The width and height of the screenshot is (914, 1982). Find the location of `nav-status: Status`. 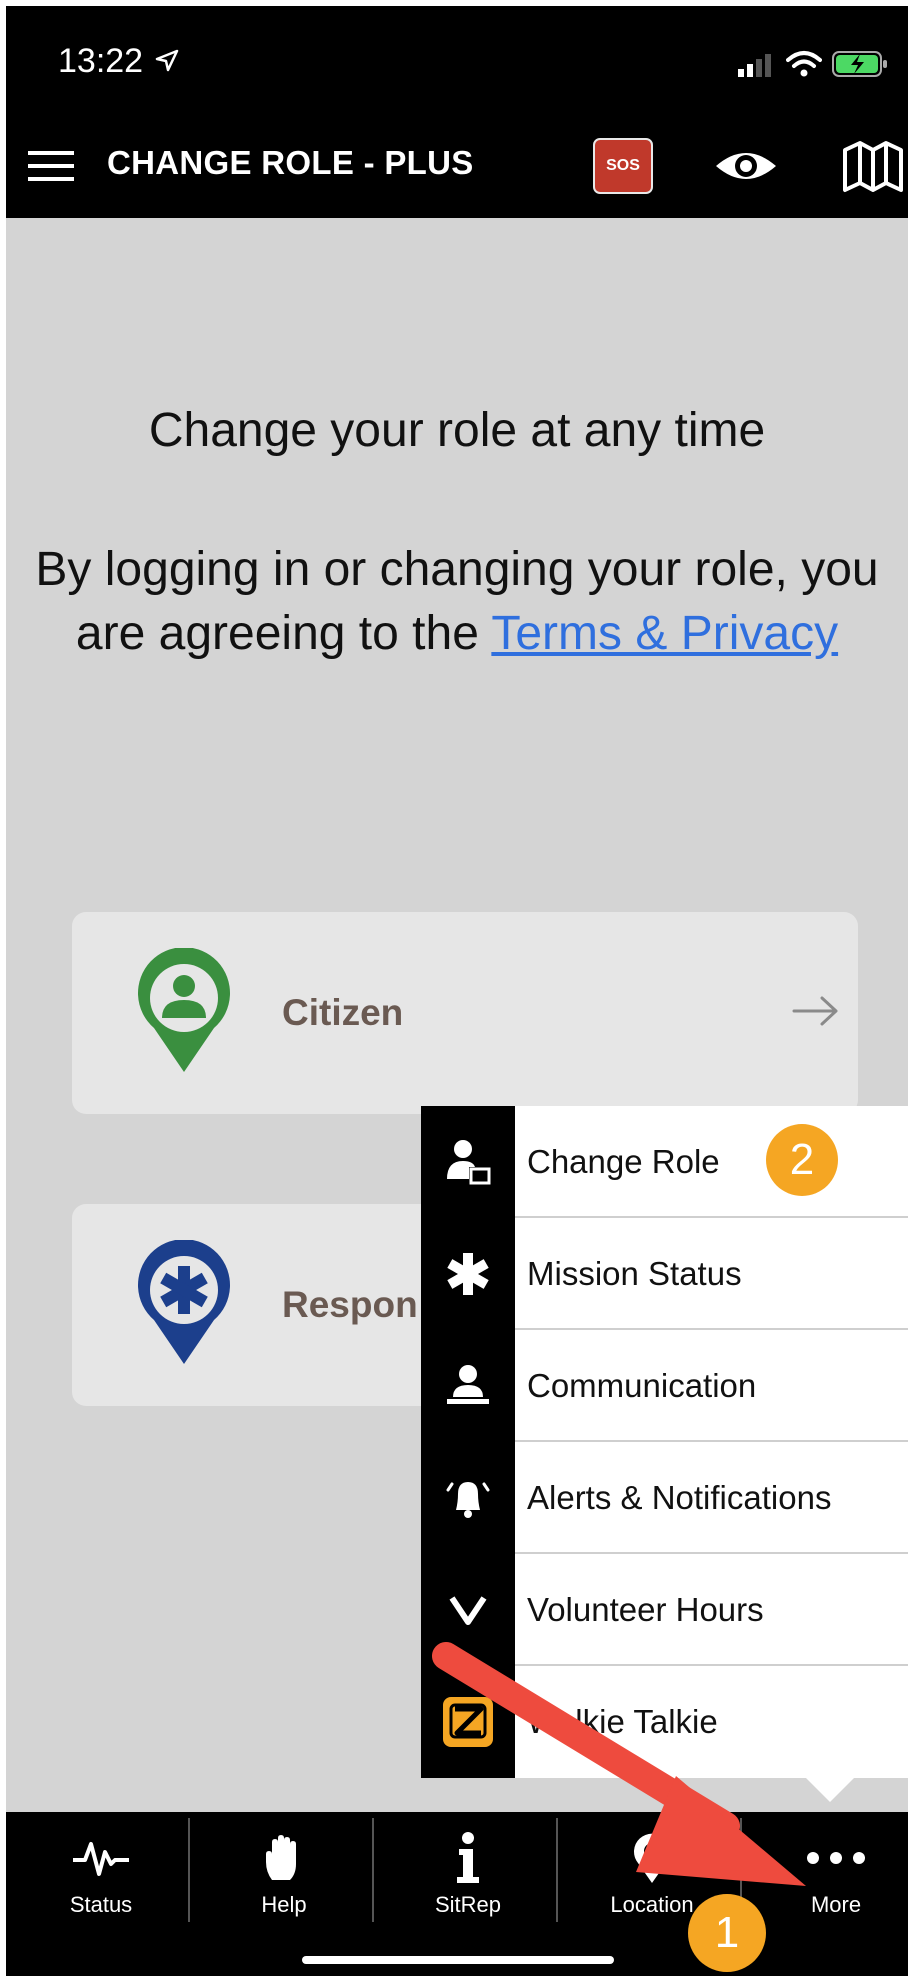

nav-status: Status is located at coordinates (101, 1872).